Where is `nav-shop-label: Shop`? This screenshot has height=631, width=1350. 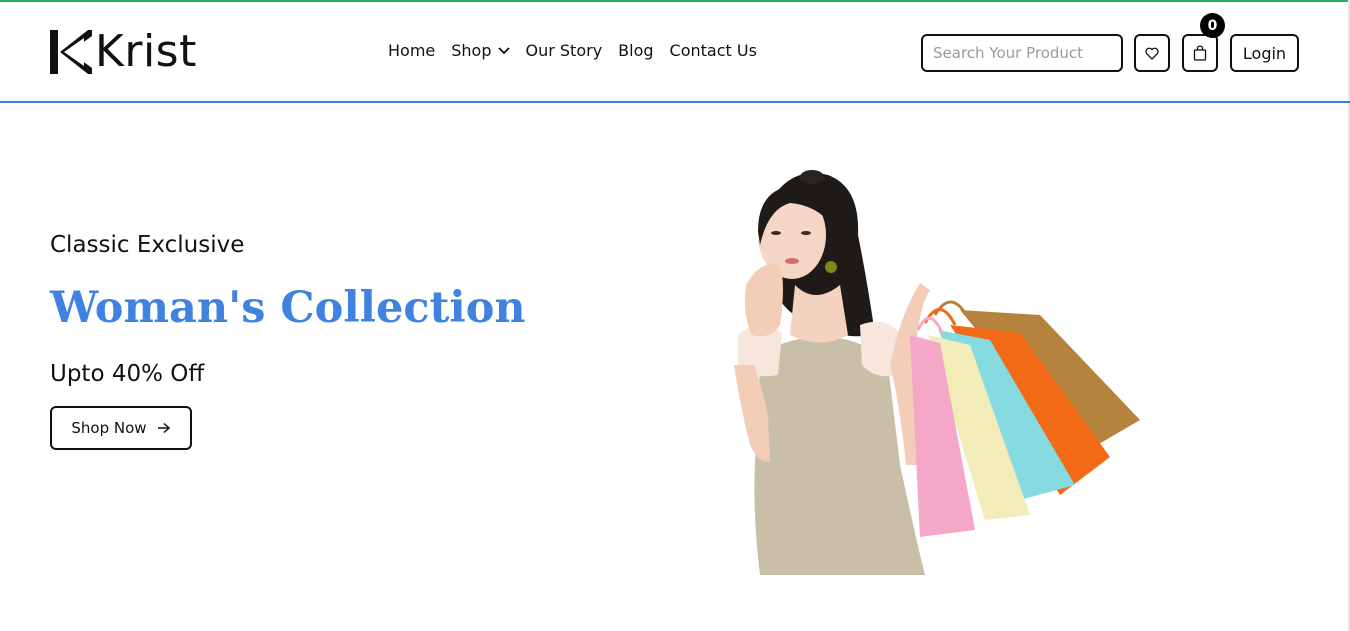
nav-shop-label: Shop is located at coordinates (471, 50).